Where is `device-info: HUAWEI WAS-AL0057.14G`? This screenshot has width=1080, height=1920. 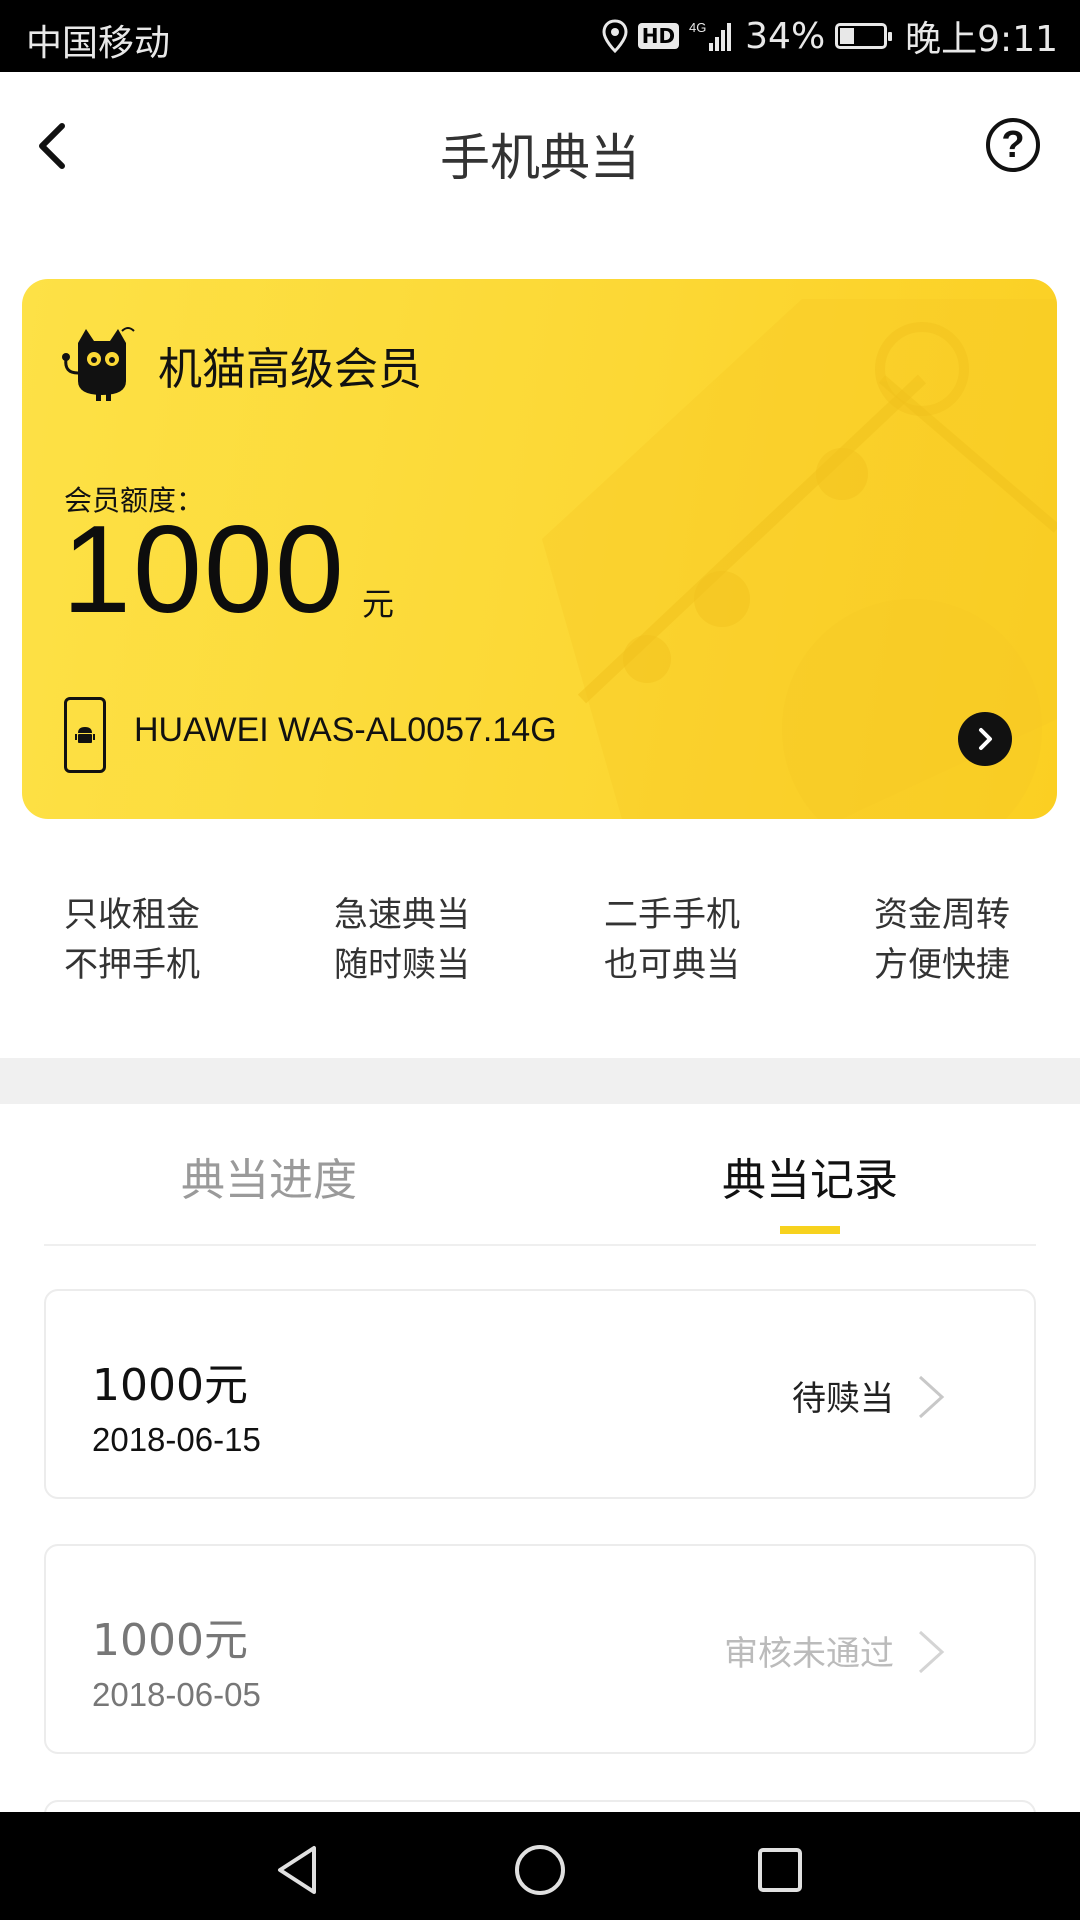 device-info: HUAWEI WAS-AL0057.14G is located at coordinates (345, 730).